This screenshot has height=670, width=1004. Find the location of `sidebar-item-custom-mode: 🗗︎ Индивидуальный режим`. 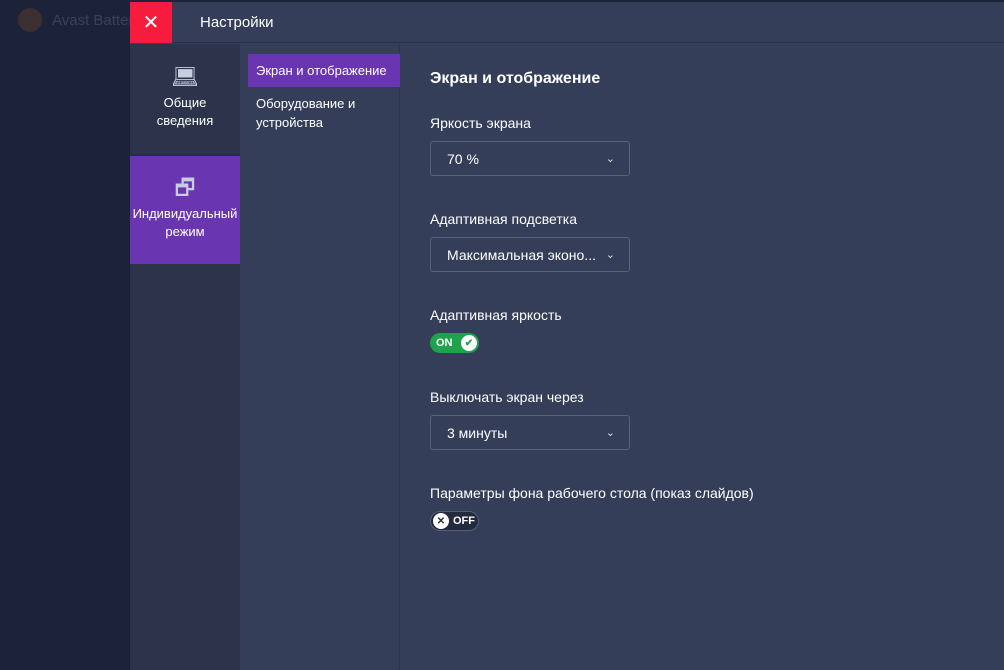

sidebar-item-custom-mode: 🗗︎ Индивидуальный режим is located at coordinates (185, 209).